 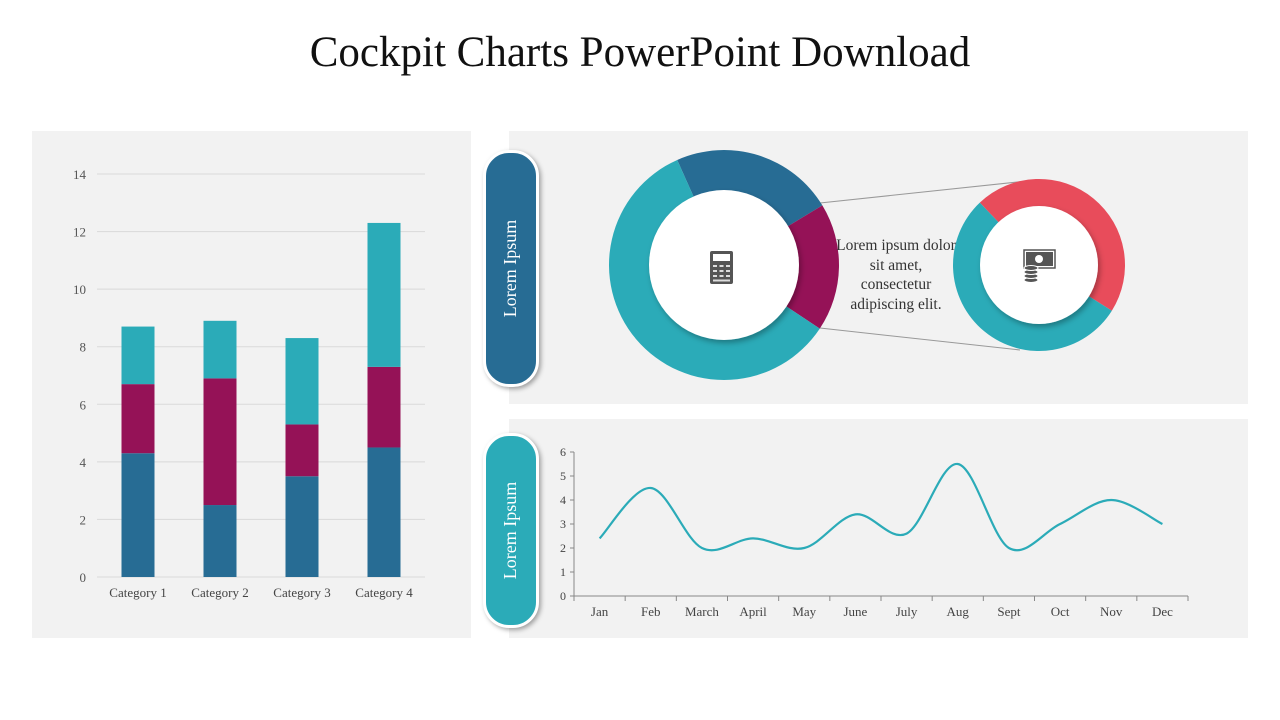 I want to click on x-tick-label: Oct, so click(x=1060, y=611).